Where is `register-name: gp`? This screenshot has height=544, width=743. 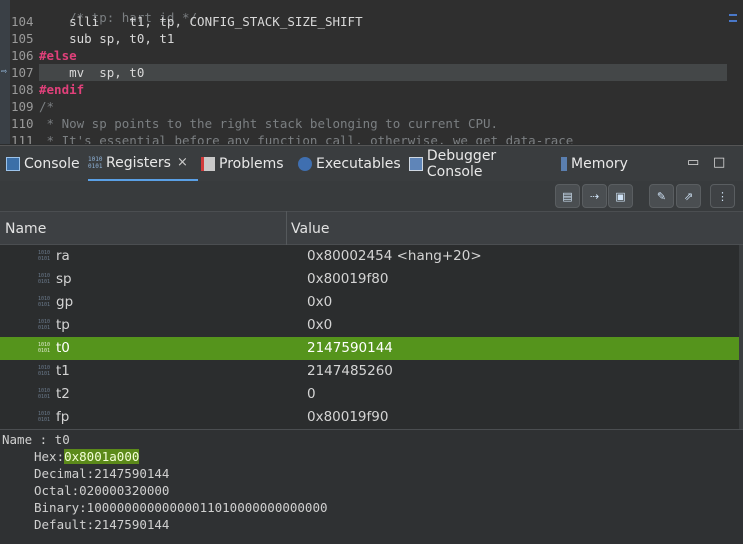 register-name: gp is located at coordinates (65, 302).